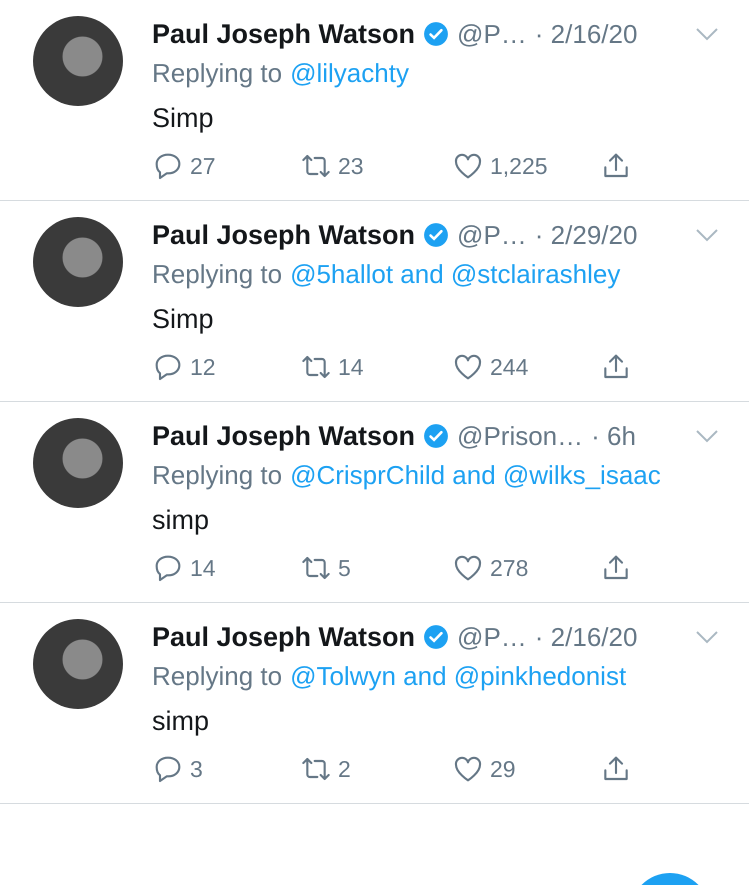 Image resolution: width=749 pixels, height=885 pixels. What do you see at coordinates (344, 568) in the screenshot?
I see `retweet-count: 5` at bounding box center [344, 568].